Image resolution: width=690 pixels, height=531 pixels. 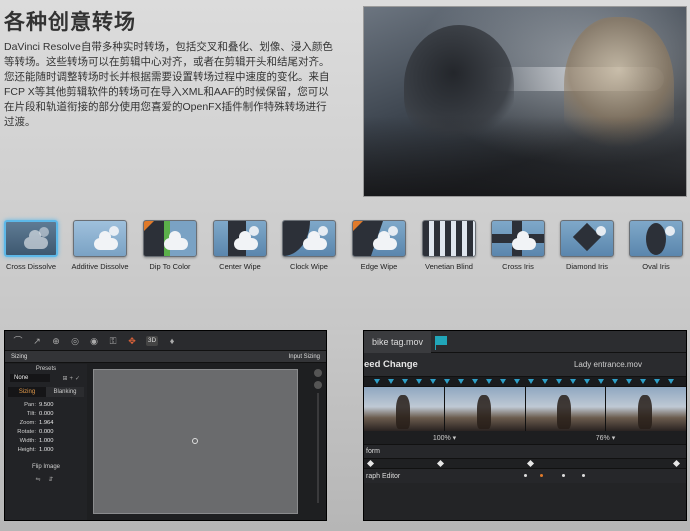 What do you see at coordinates (27, 392) in the screenshot?
I see `tab-sizing: Sizing` at bounding box center [27, 392].